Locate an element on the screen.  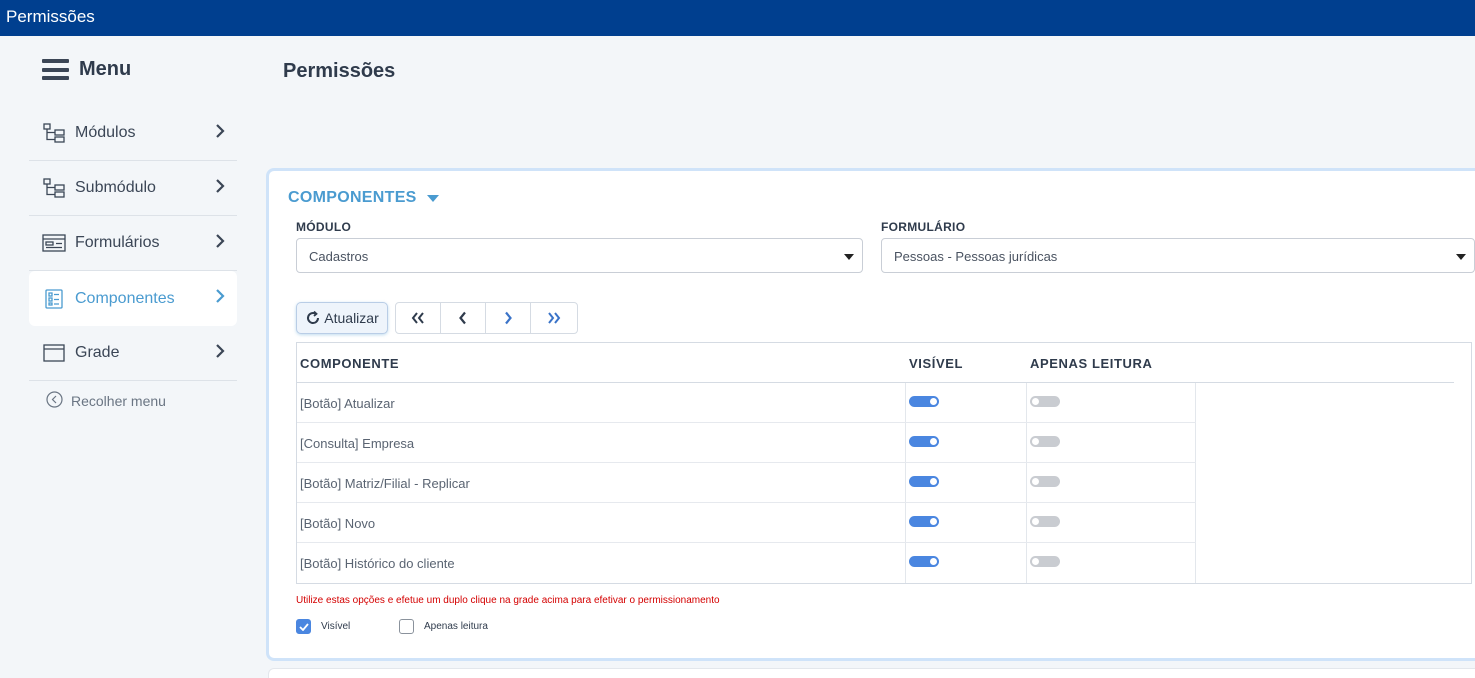
row-component-name: [Botão] Matriz/Filial - Replicar is located at coordinates (385, 483).